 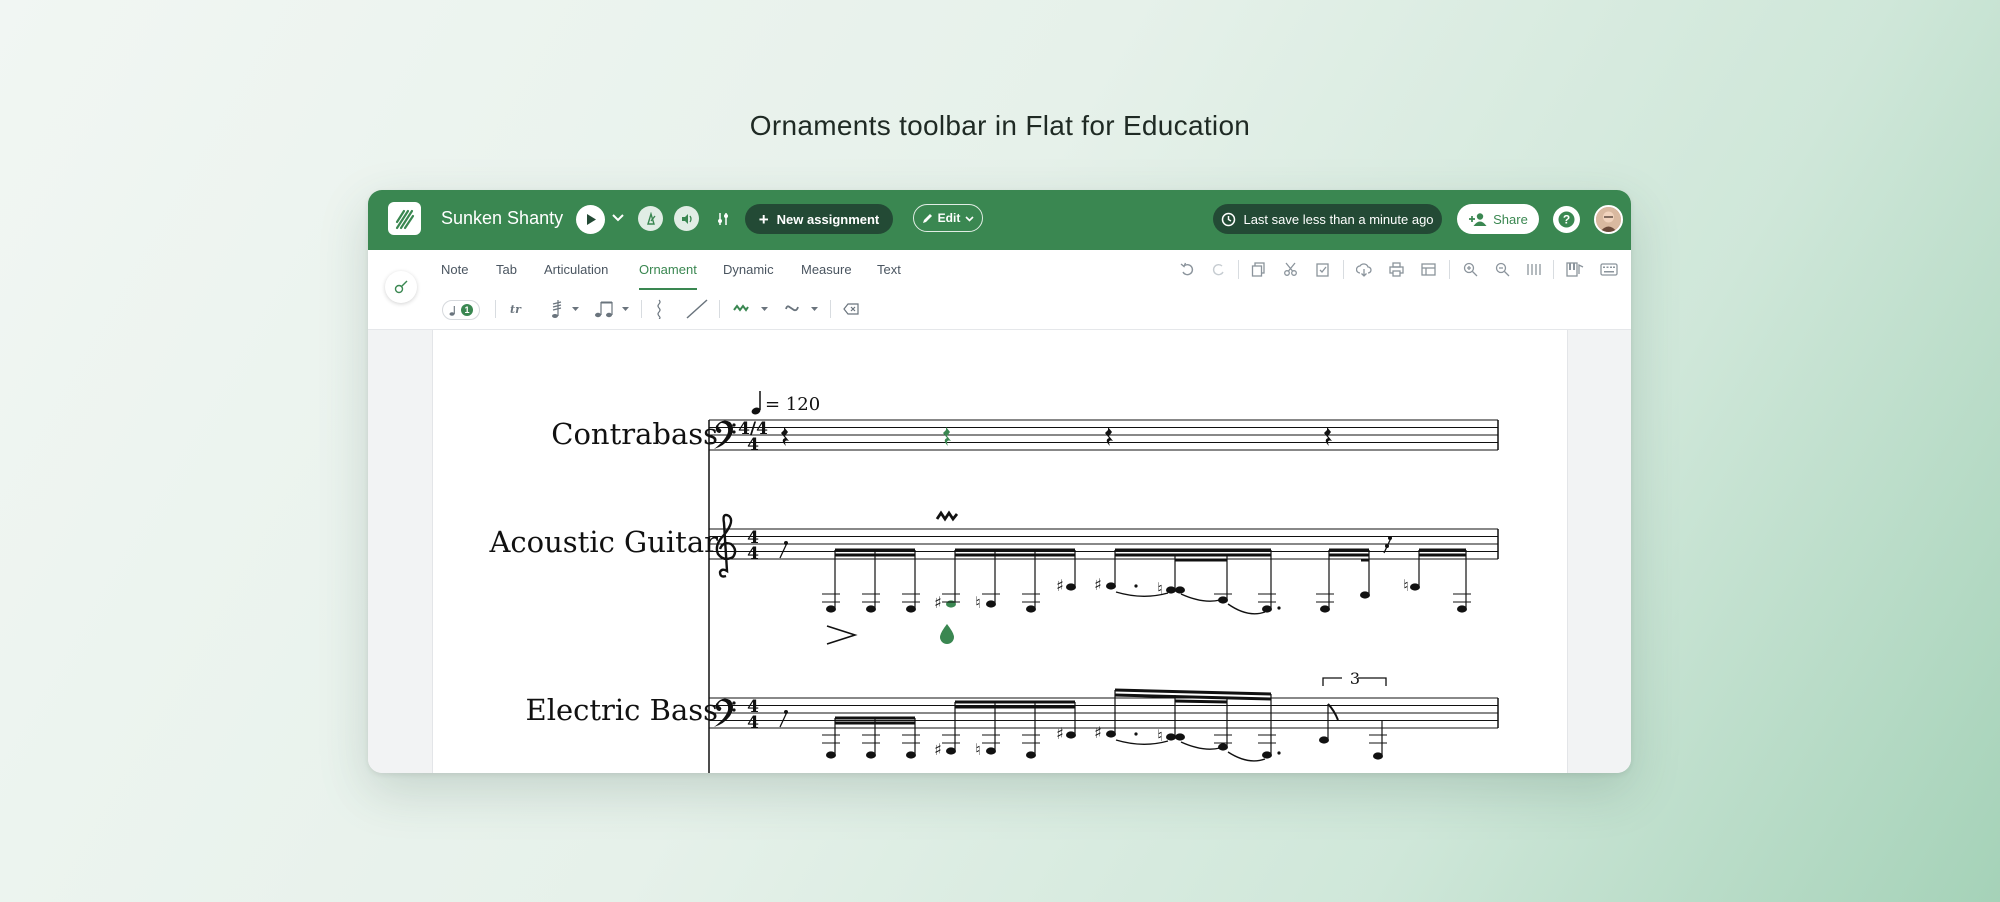 What do you see at coordinates (1355, 678) in the screenshot?
I see `tuplet-number: 3` at bounding box center [1355, 678].